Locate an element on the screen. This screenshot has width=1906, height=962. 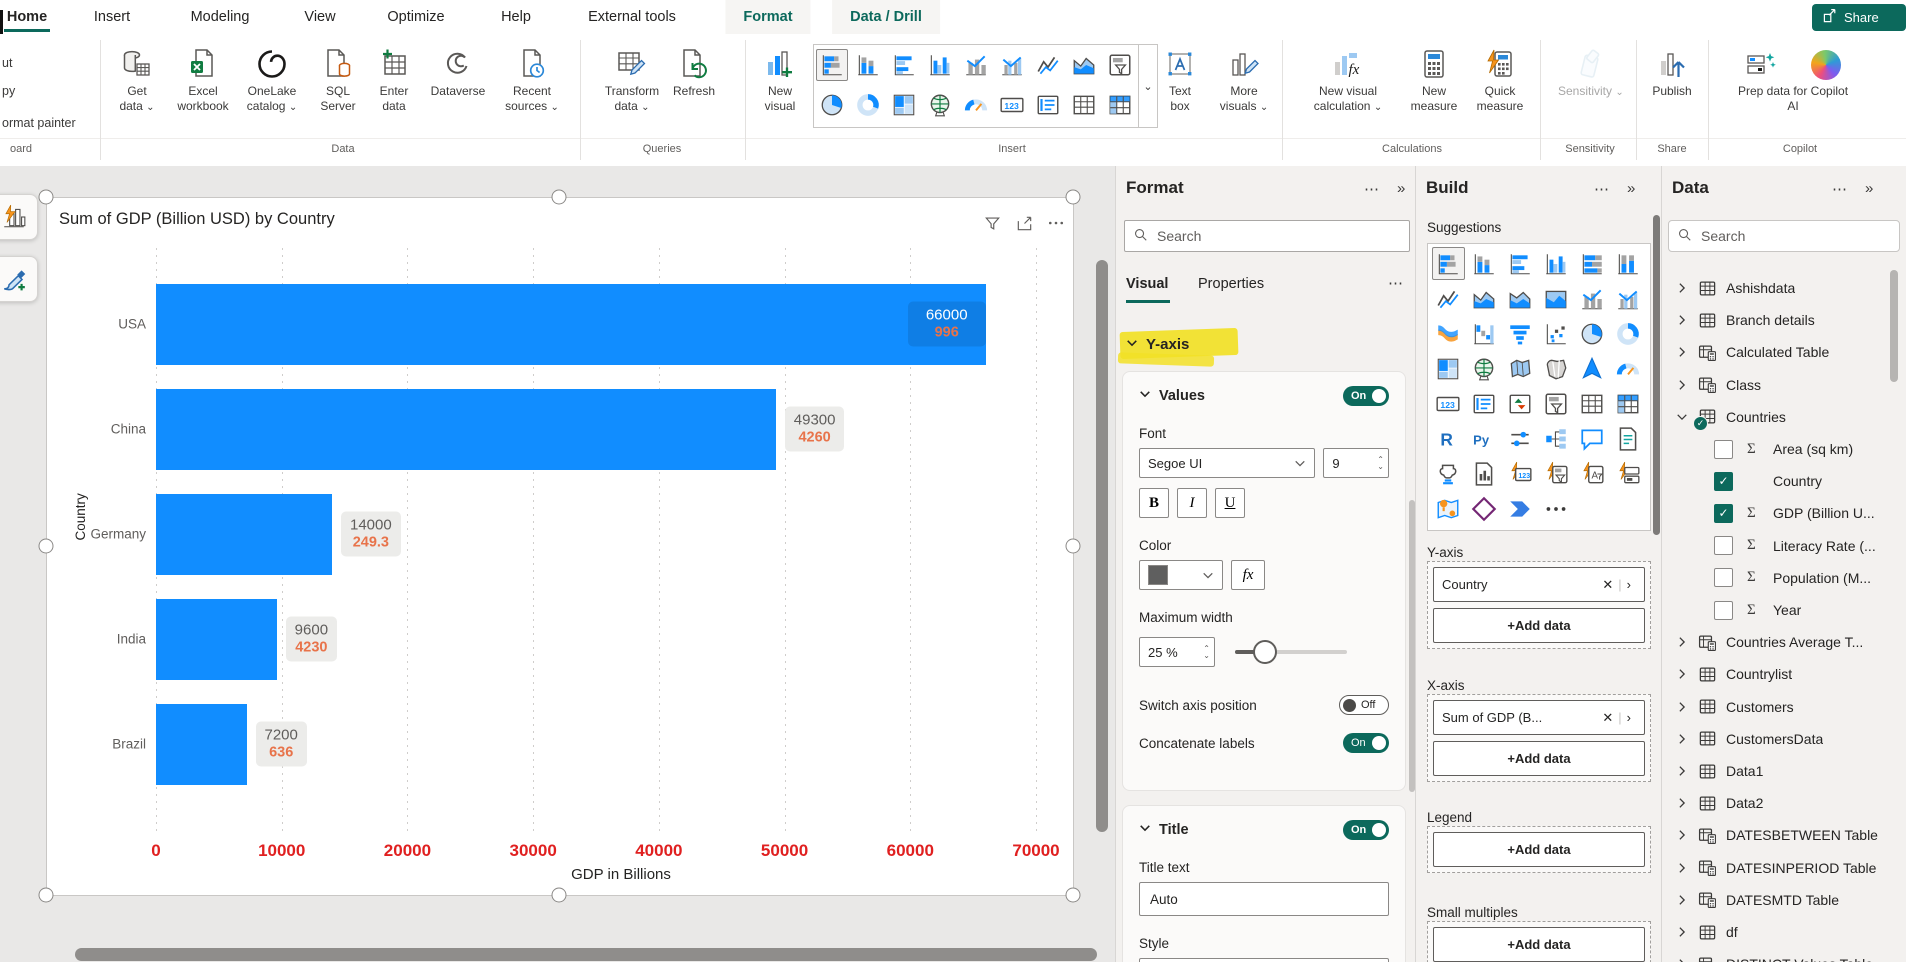
area-visual-icon is located at coordinates (1084, 65).